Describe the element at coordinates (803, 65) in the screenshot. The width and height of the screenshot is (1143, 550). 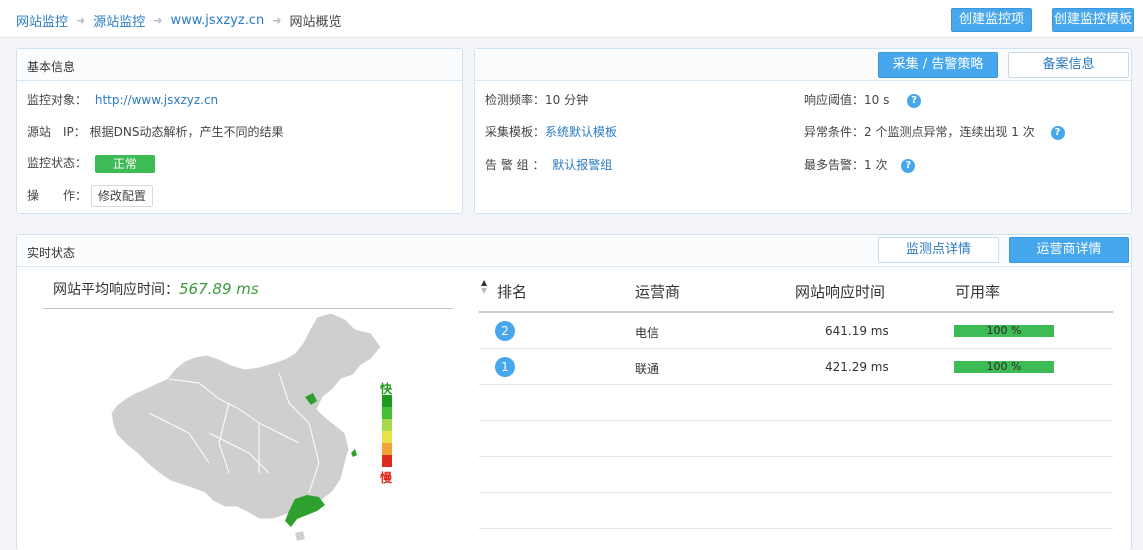
I see `detection-header: 采集 / 告警策略 备案信息` at that location.